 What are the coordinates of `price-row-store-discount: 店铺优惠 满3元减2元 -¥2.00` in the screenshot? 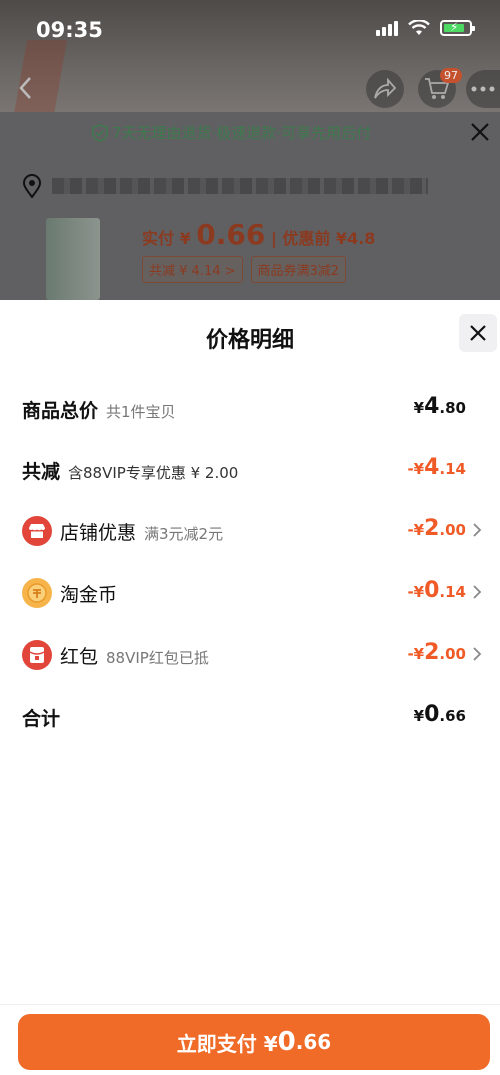 It's located at (250, 530).